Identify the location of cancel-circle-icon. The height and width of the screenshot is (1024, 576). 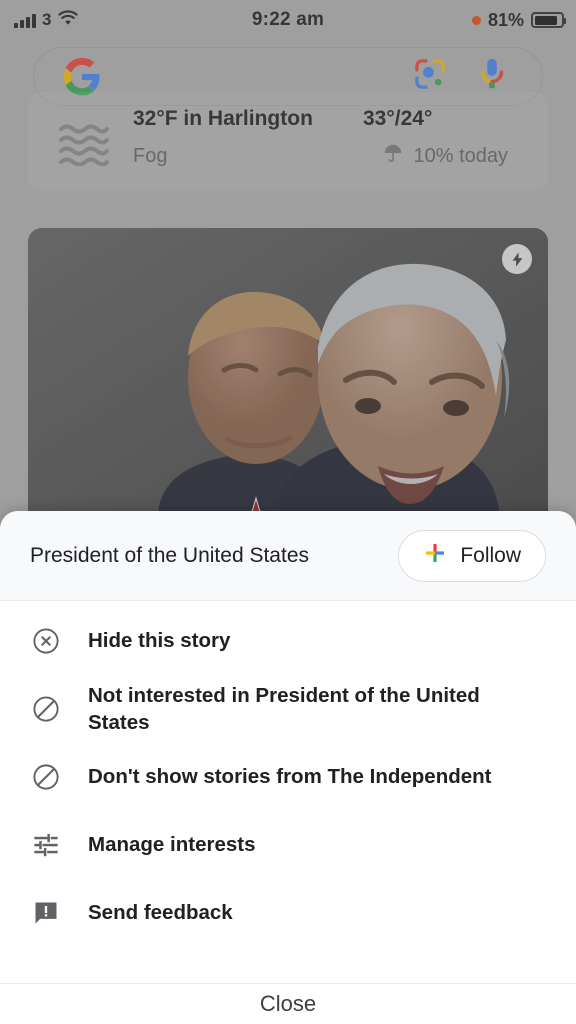
(46, 641).